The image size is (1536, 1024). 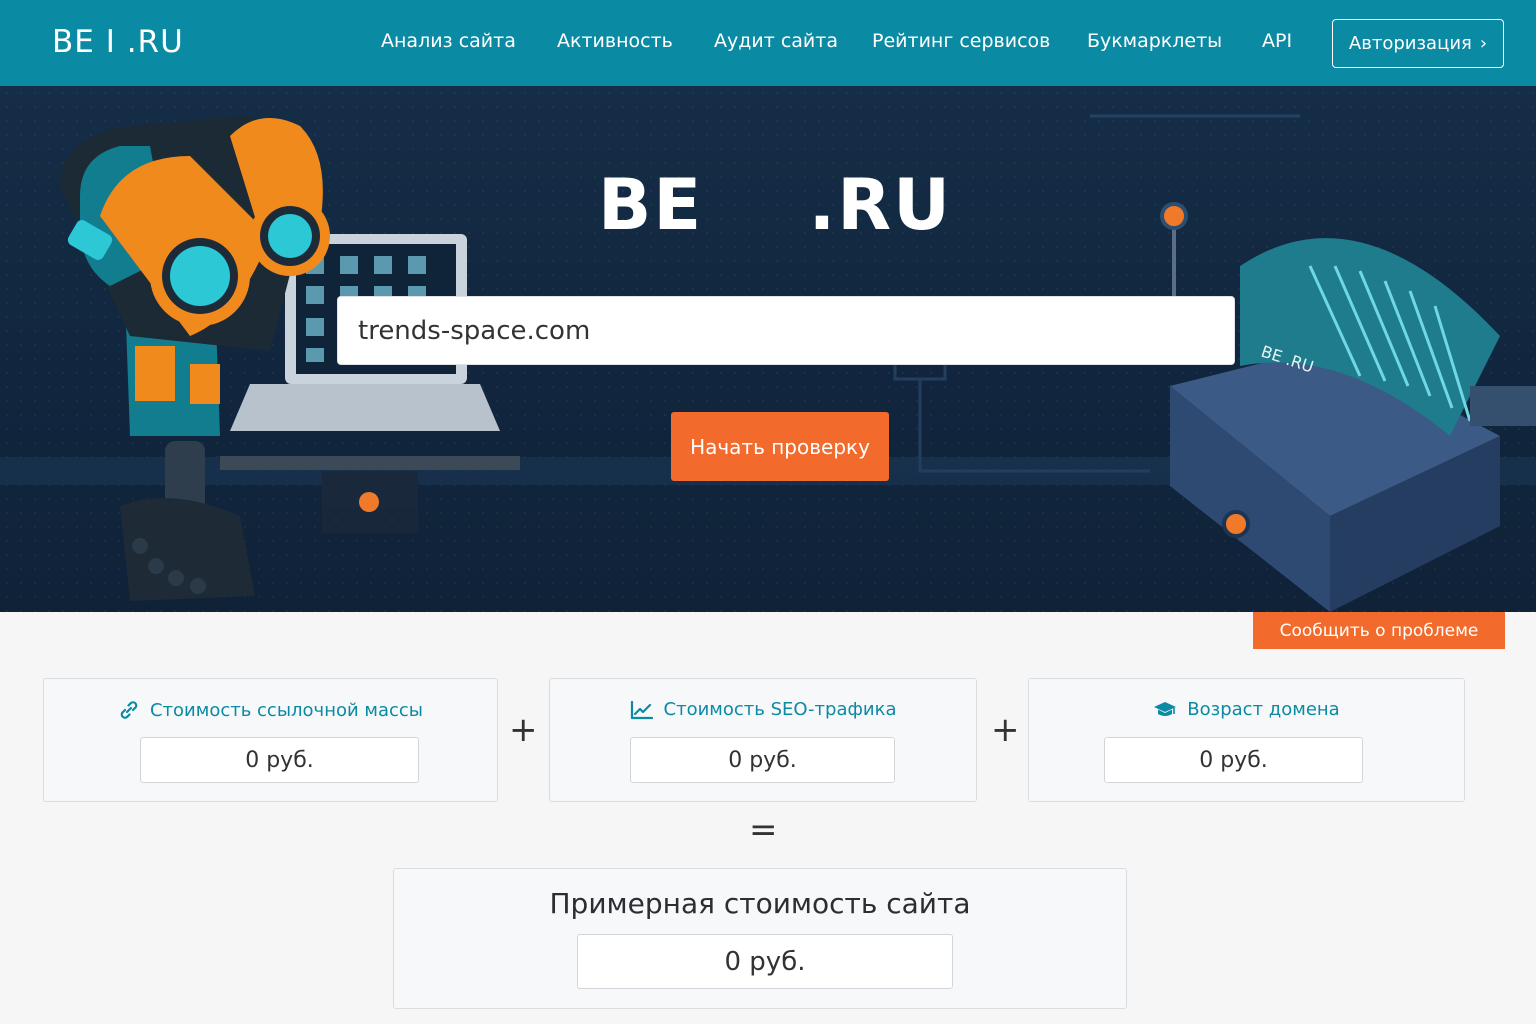 I want to click on nav-site-analysis: Анализ сайта, so click(x=448, y=41).